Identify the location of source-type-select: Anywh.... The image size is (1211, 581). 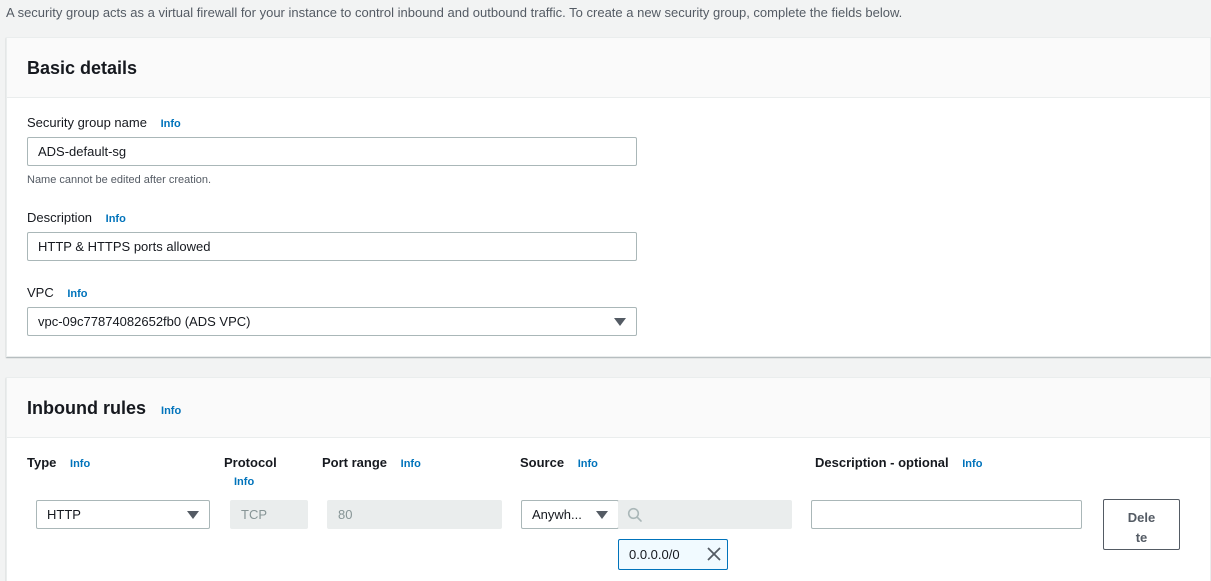
(570, 514).